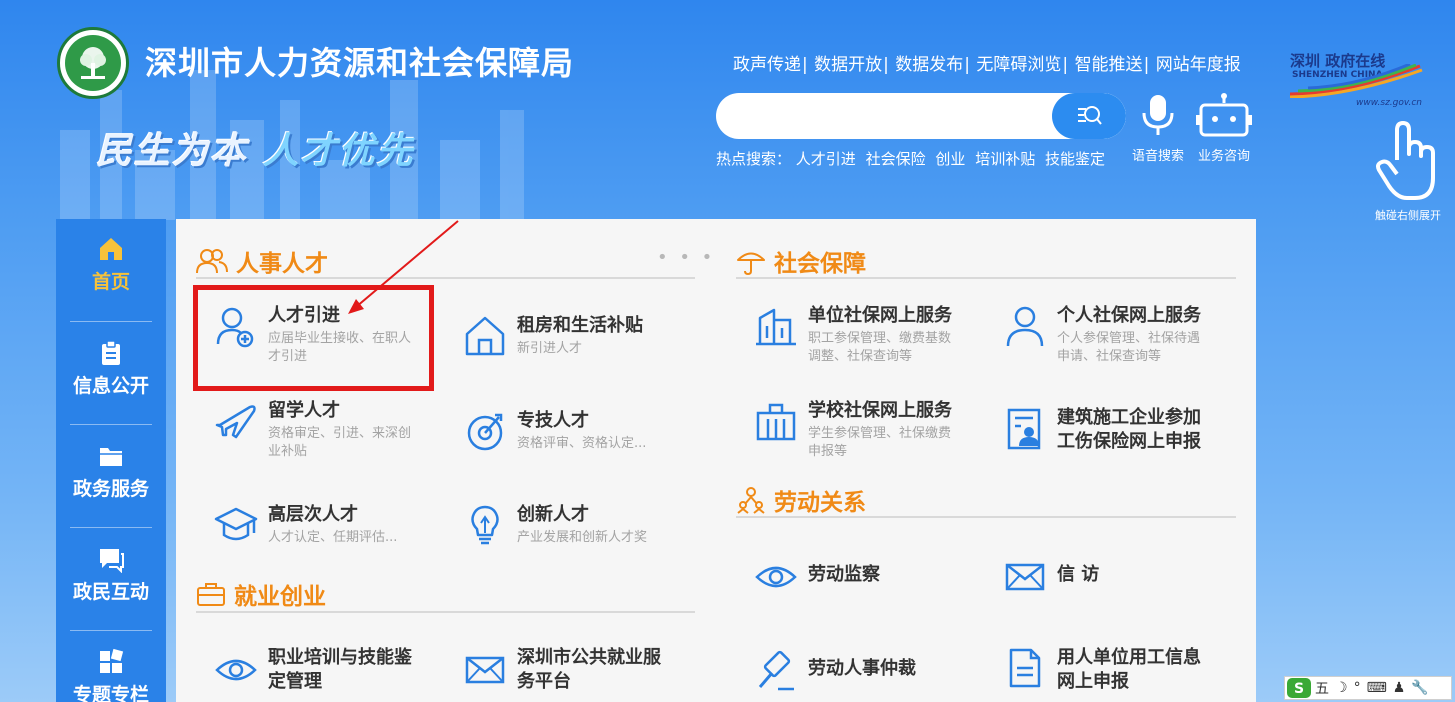 The height and width of the screenshot is (702, 1455). Describe the element at coordinates (880, 338) in the screenshot. I see `service-desc: 职工参保管理、缴费基数` at that location.